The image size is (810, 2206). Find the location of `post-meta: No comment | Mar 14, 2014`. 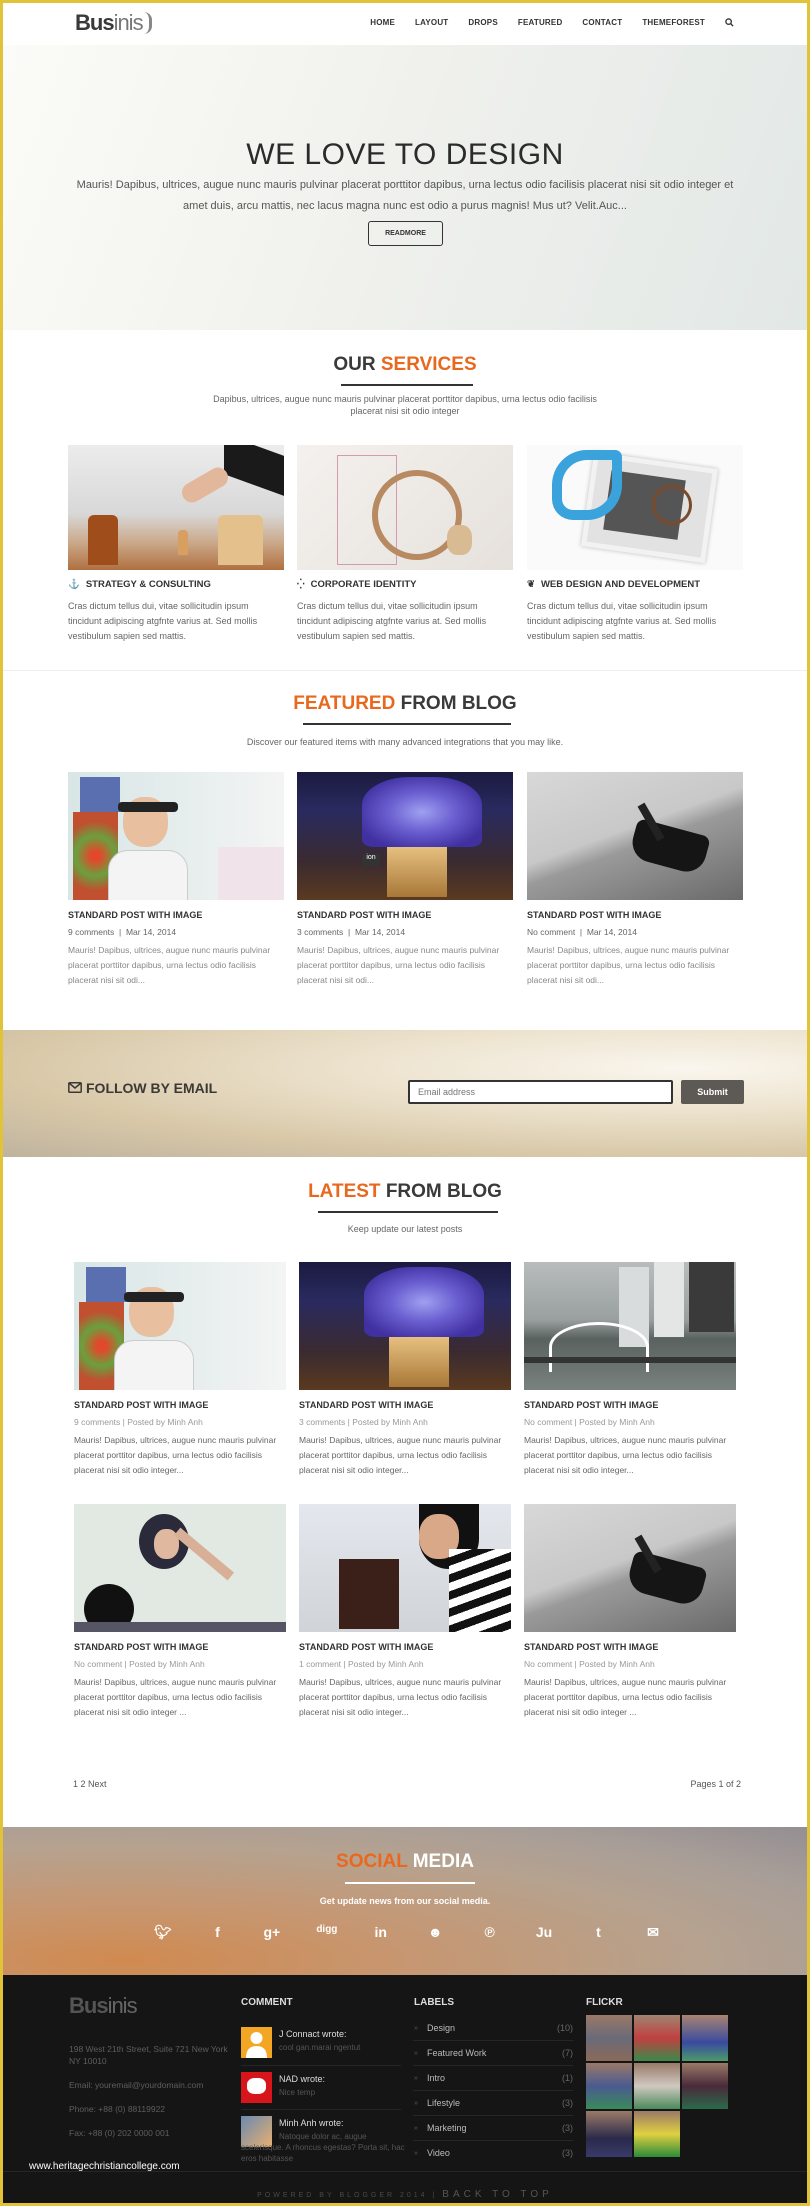

post-meta: No comment | Mar 14, 2014 is located at coordinates (582, 932).